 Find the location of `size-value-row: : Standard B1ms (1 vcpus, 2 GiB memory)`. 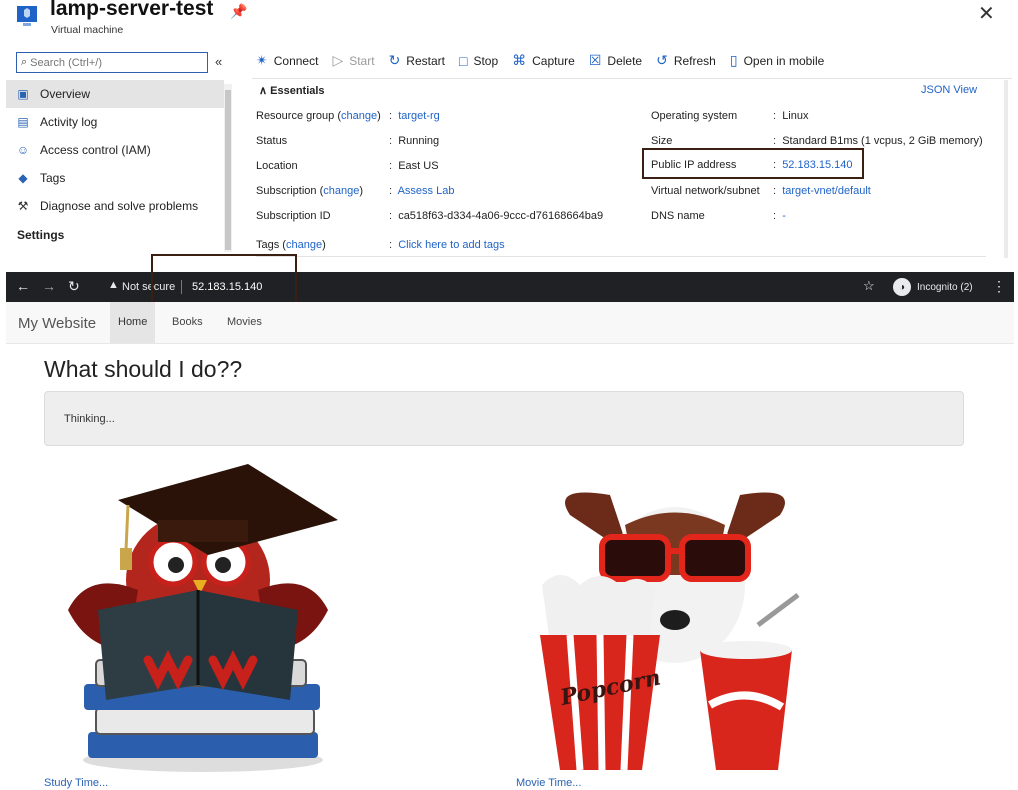

size-value-row: : Standard B1ms (1 vcpus, 2 GiB memory) is located at coordinates (878, 141).